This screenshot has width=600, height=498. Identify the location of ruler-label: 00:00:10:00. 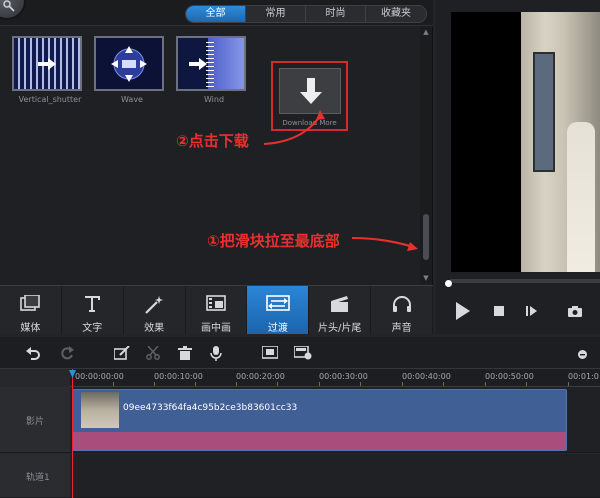
(178, 376).